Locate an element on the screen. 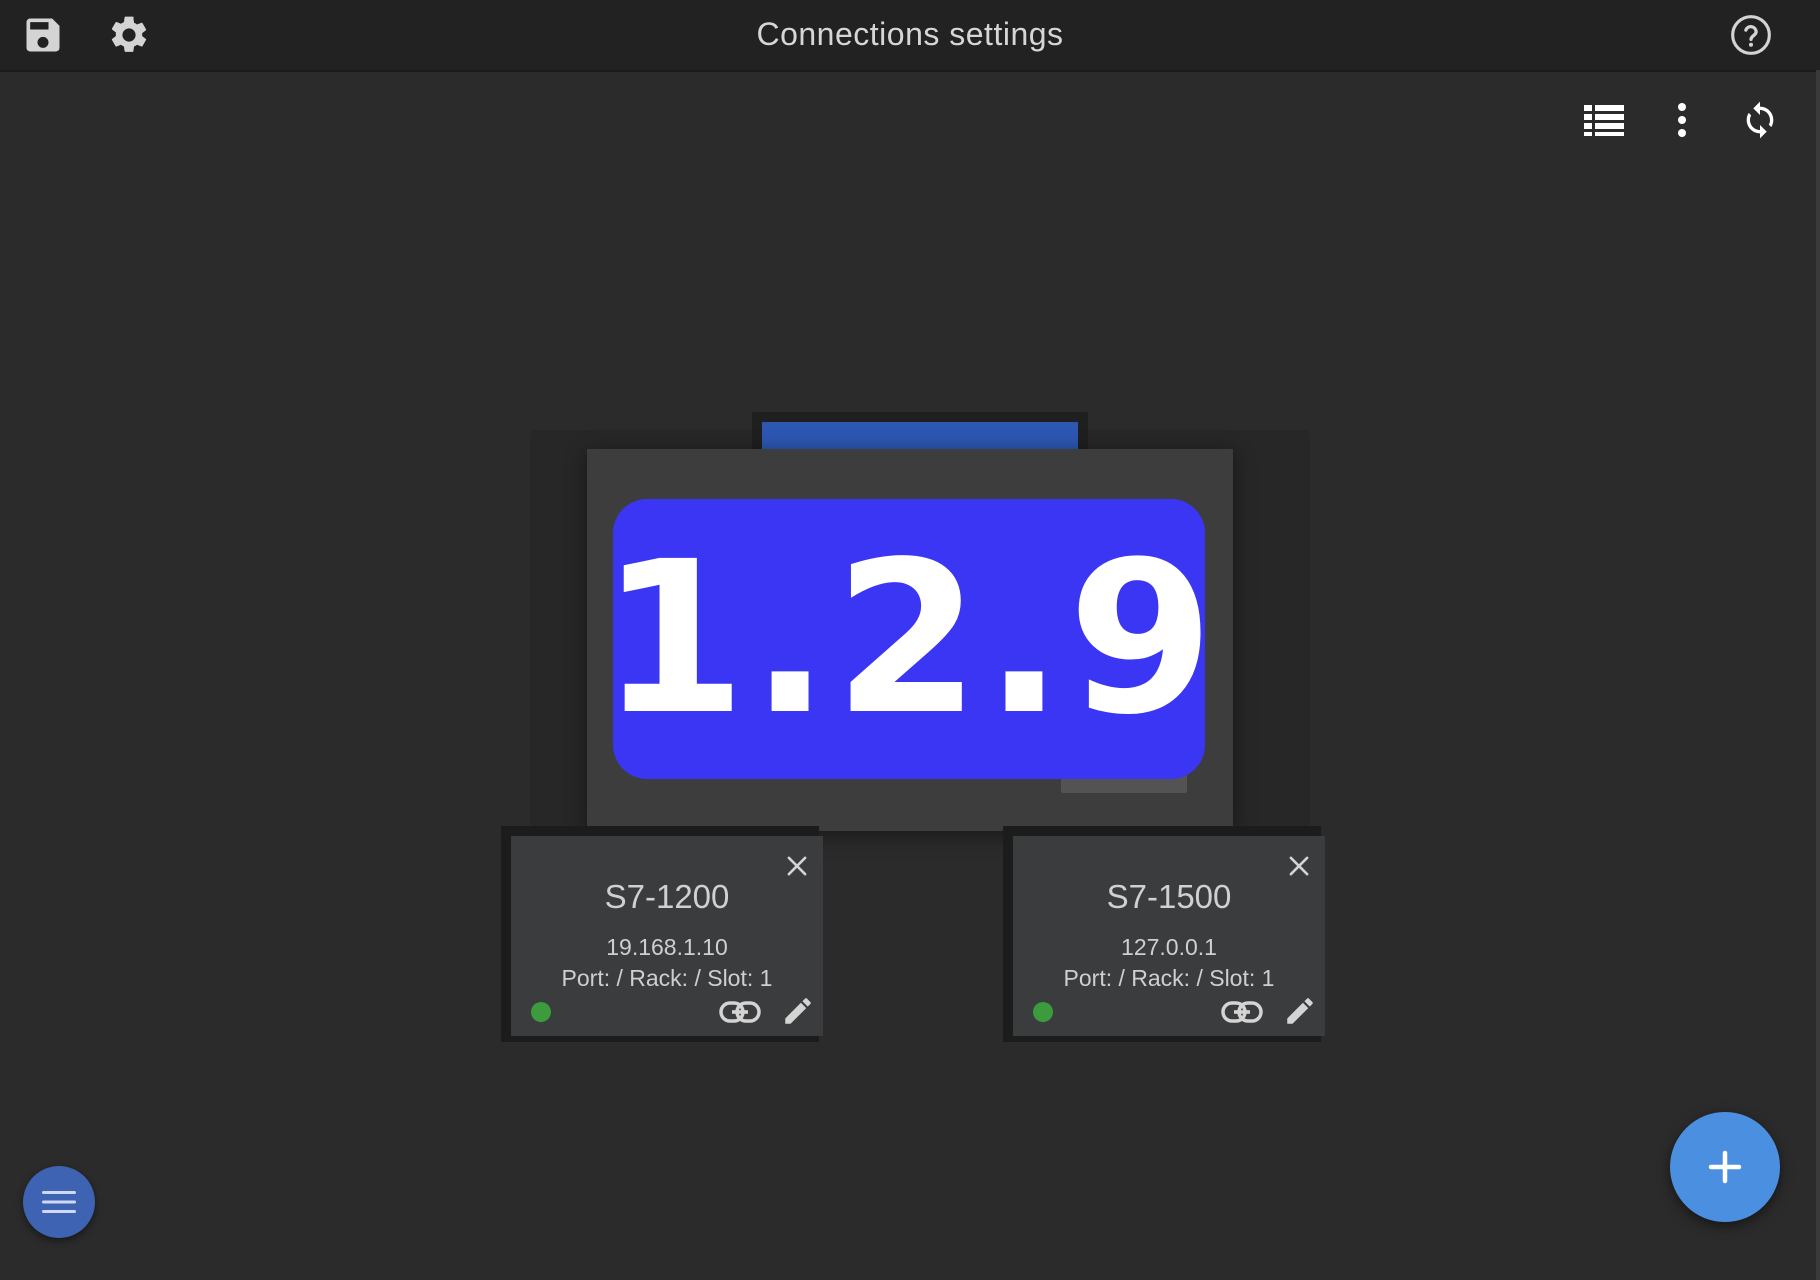 This screenshot has width=1820, height=1280. menu-icon is located at coordinates (59, 1202).